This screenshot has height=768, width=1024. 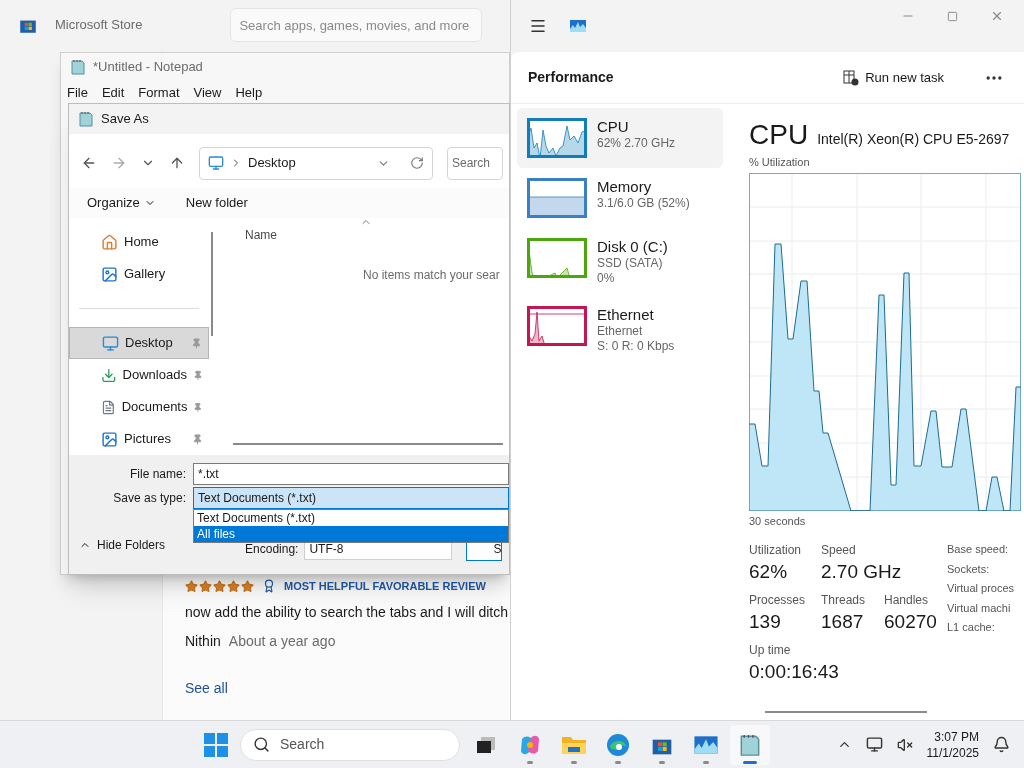 I want to click on empty-message: No items match your sear, so click(x=432, y=275).